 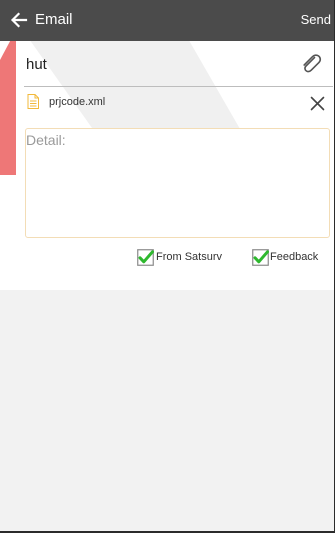 I want to click on screen-title: Email, so click(x=54, y=19).